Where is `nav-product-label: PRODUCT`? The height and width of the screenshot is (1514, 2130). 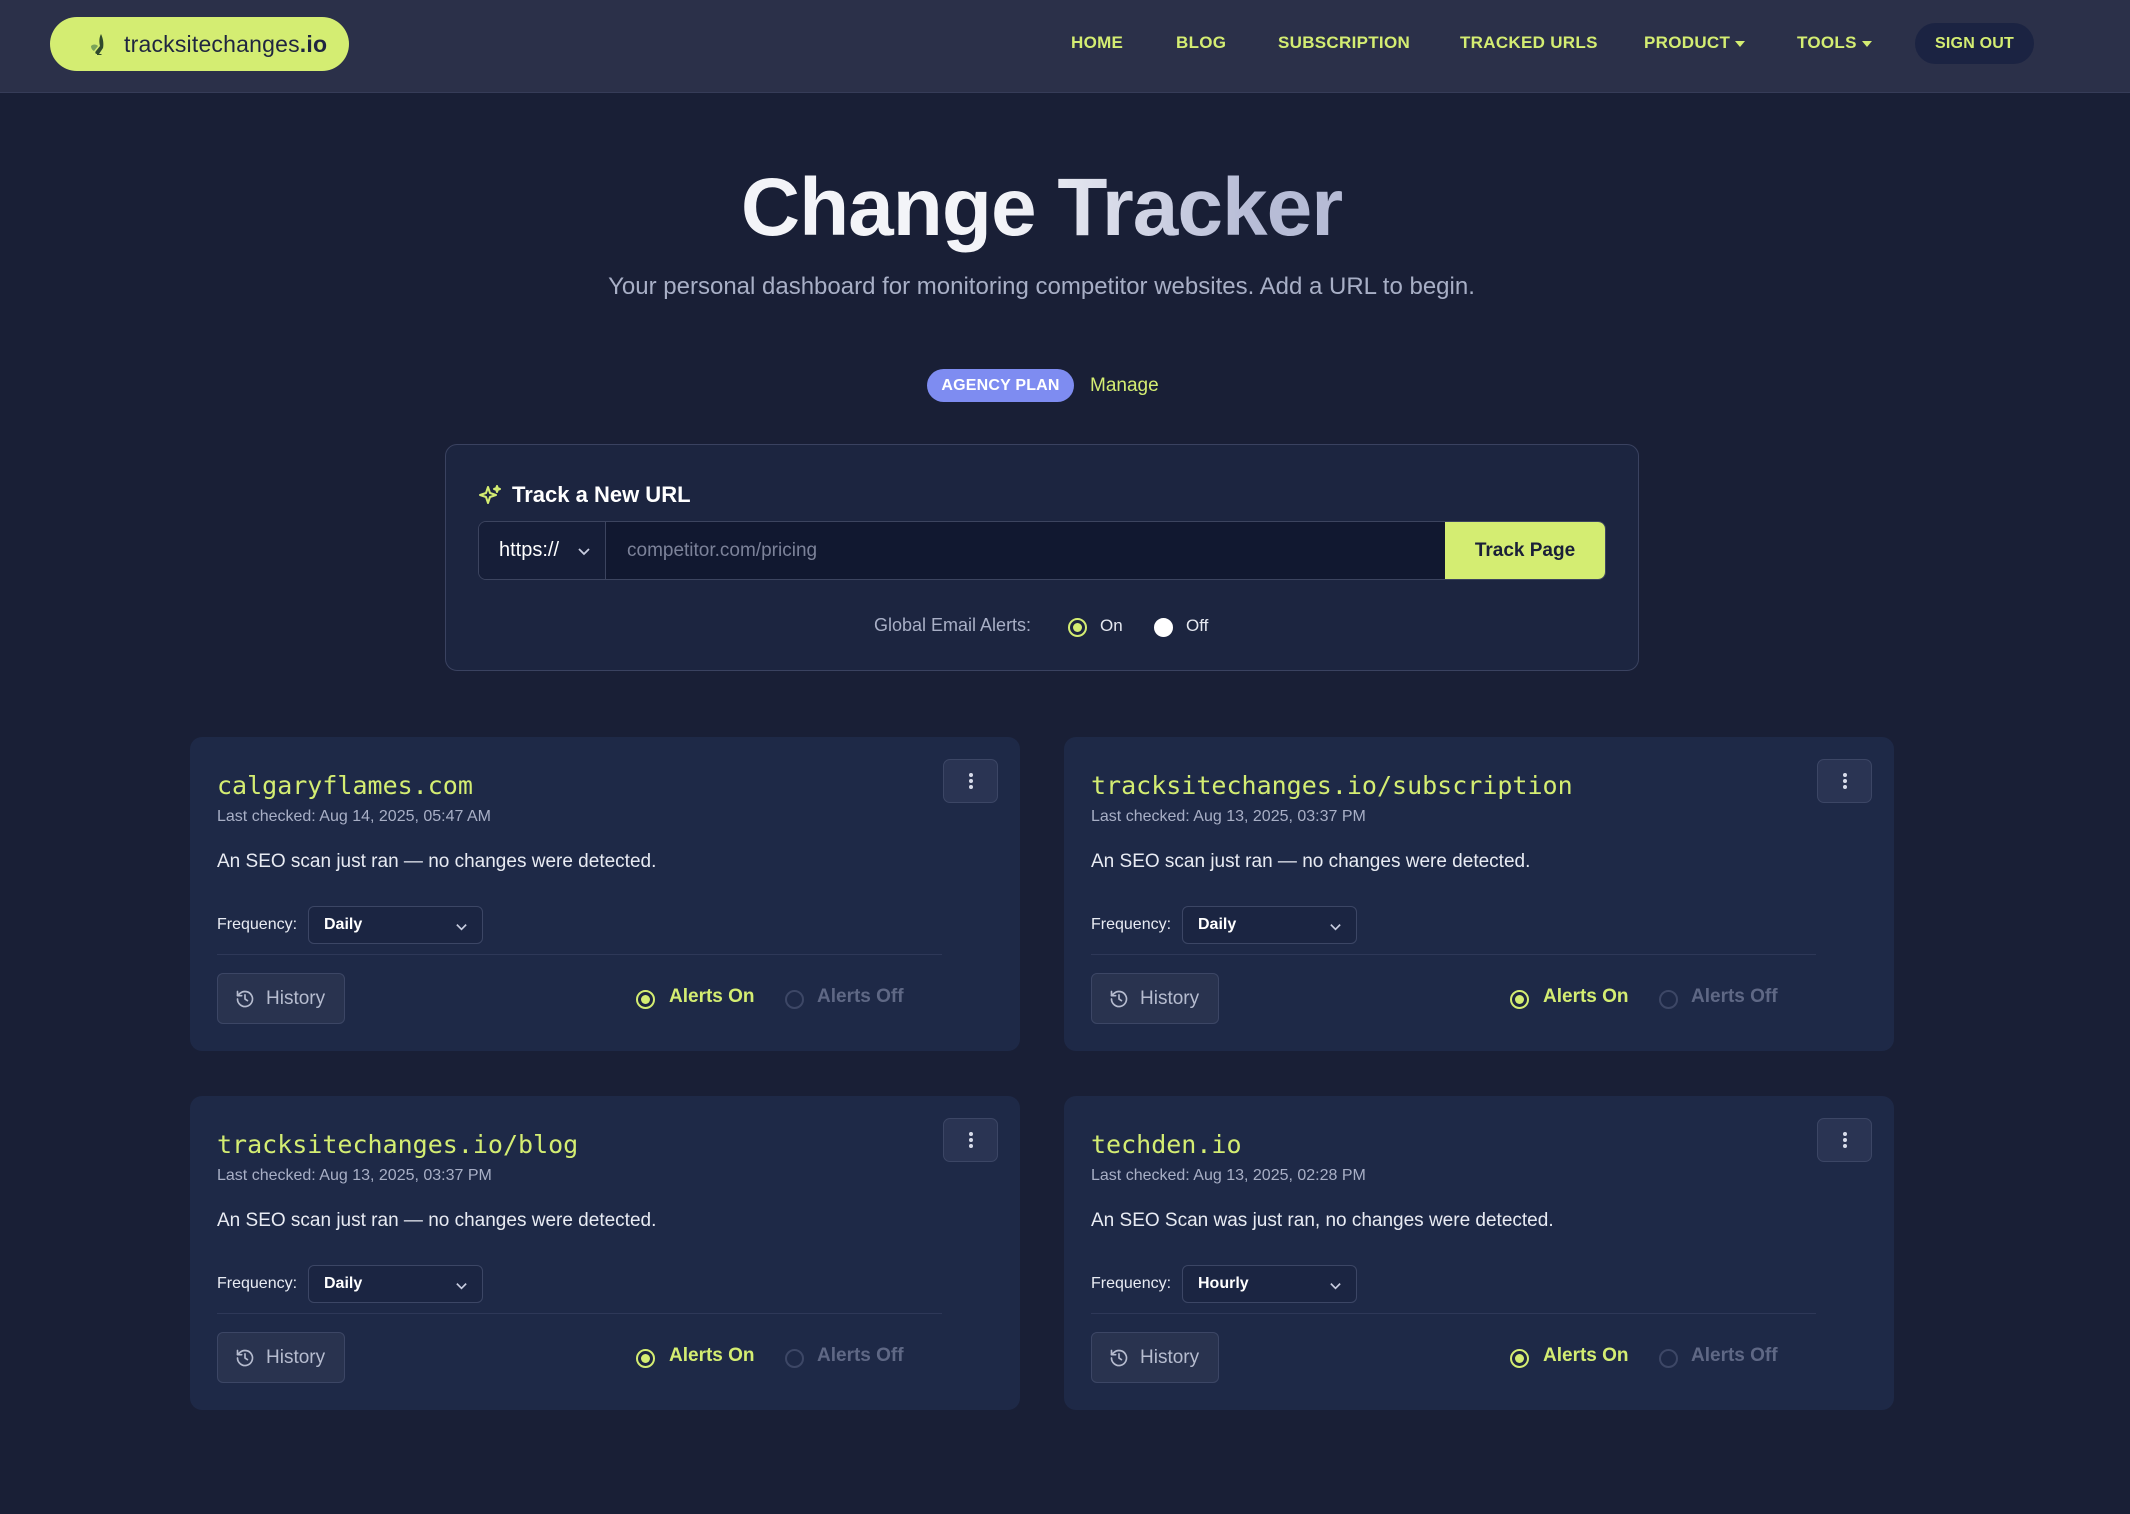
nav-product-label: PRODUCT is located at coordinates (1687, 42).